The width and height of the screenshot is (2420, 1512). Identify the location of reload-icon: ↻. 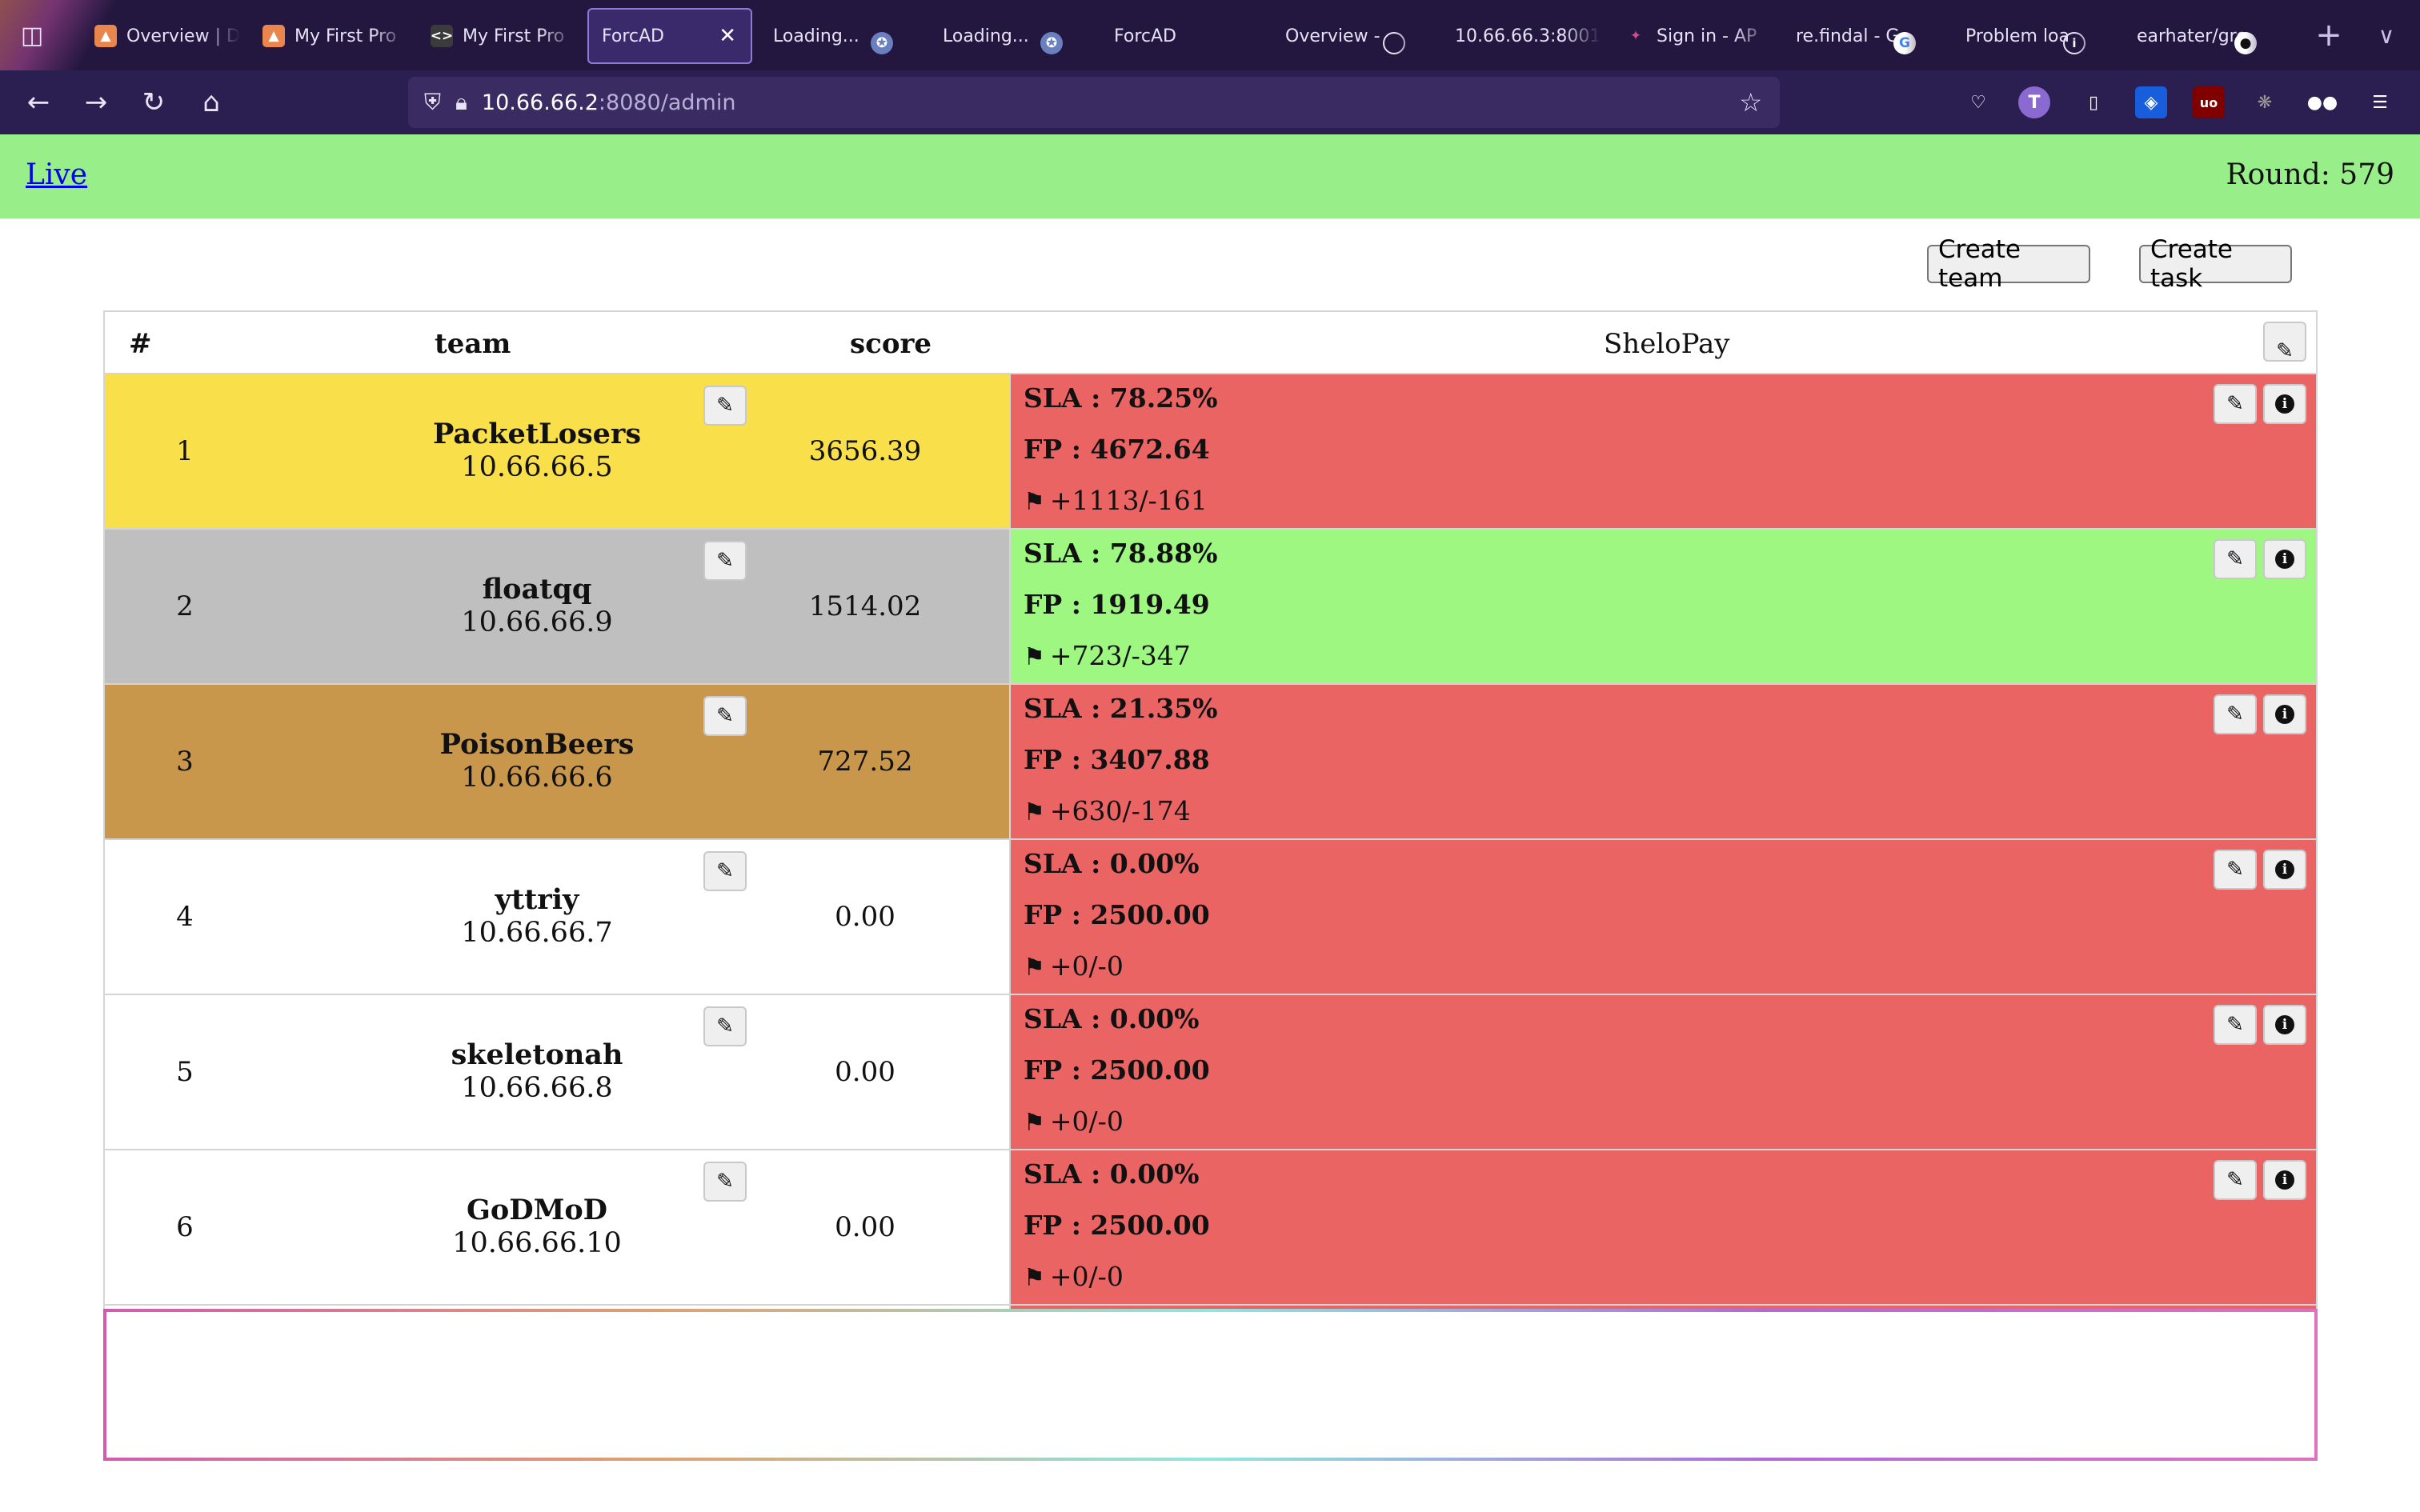
(154, 102).